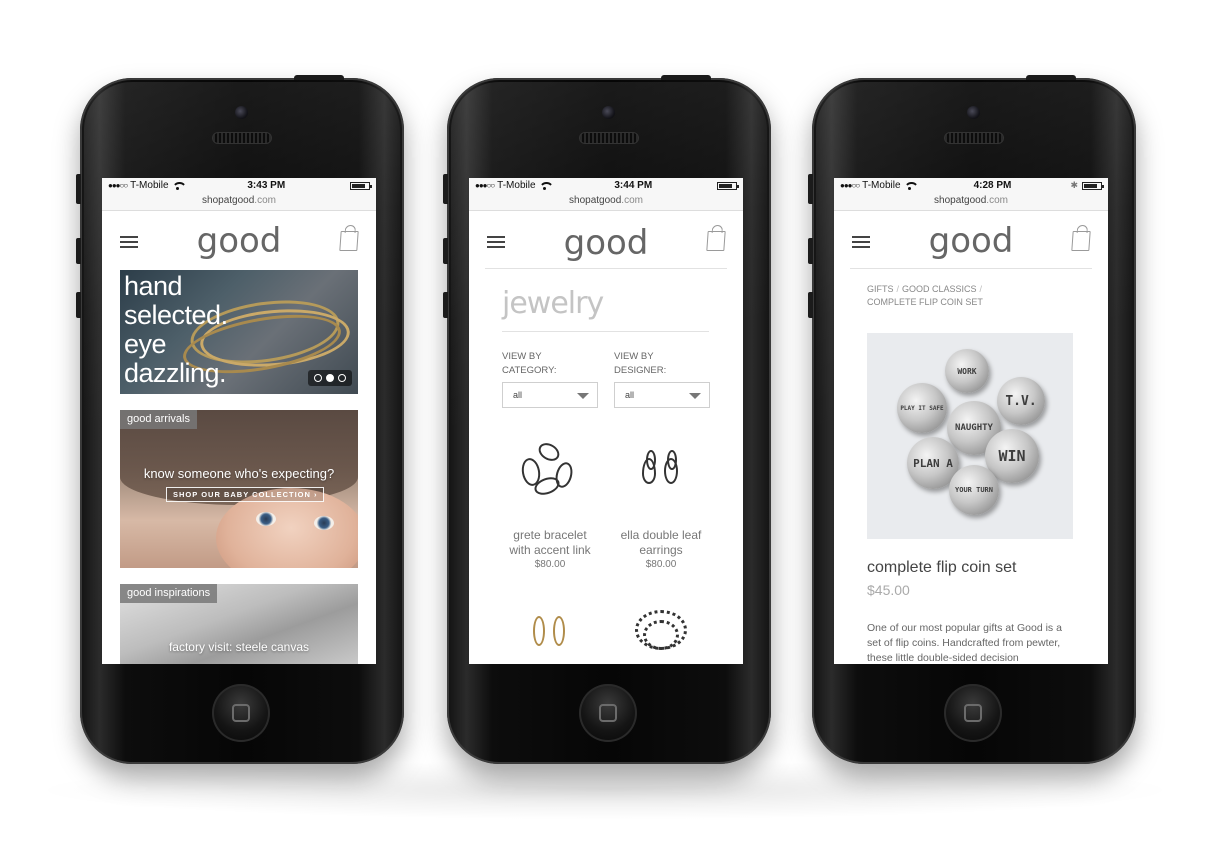  I want to click on carousel-pager, so click(330, 378).